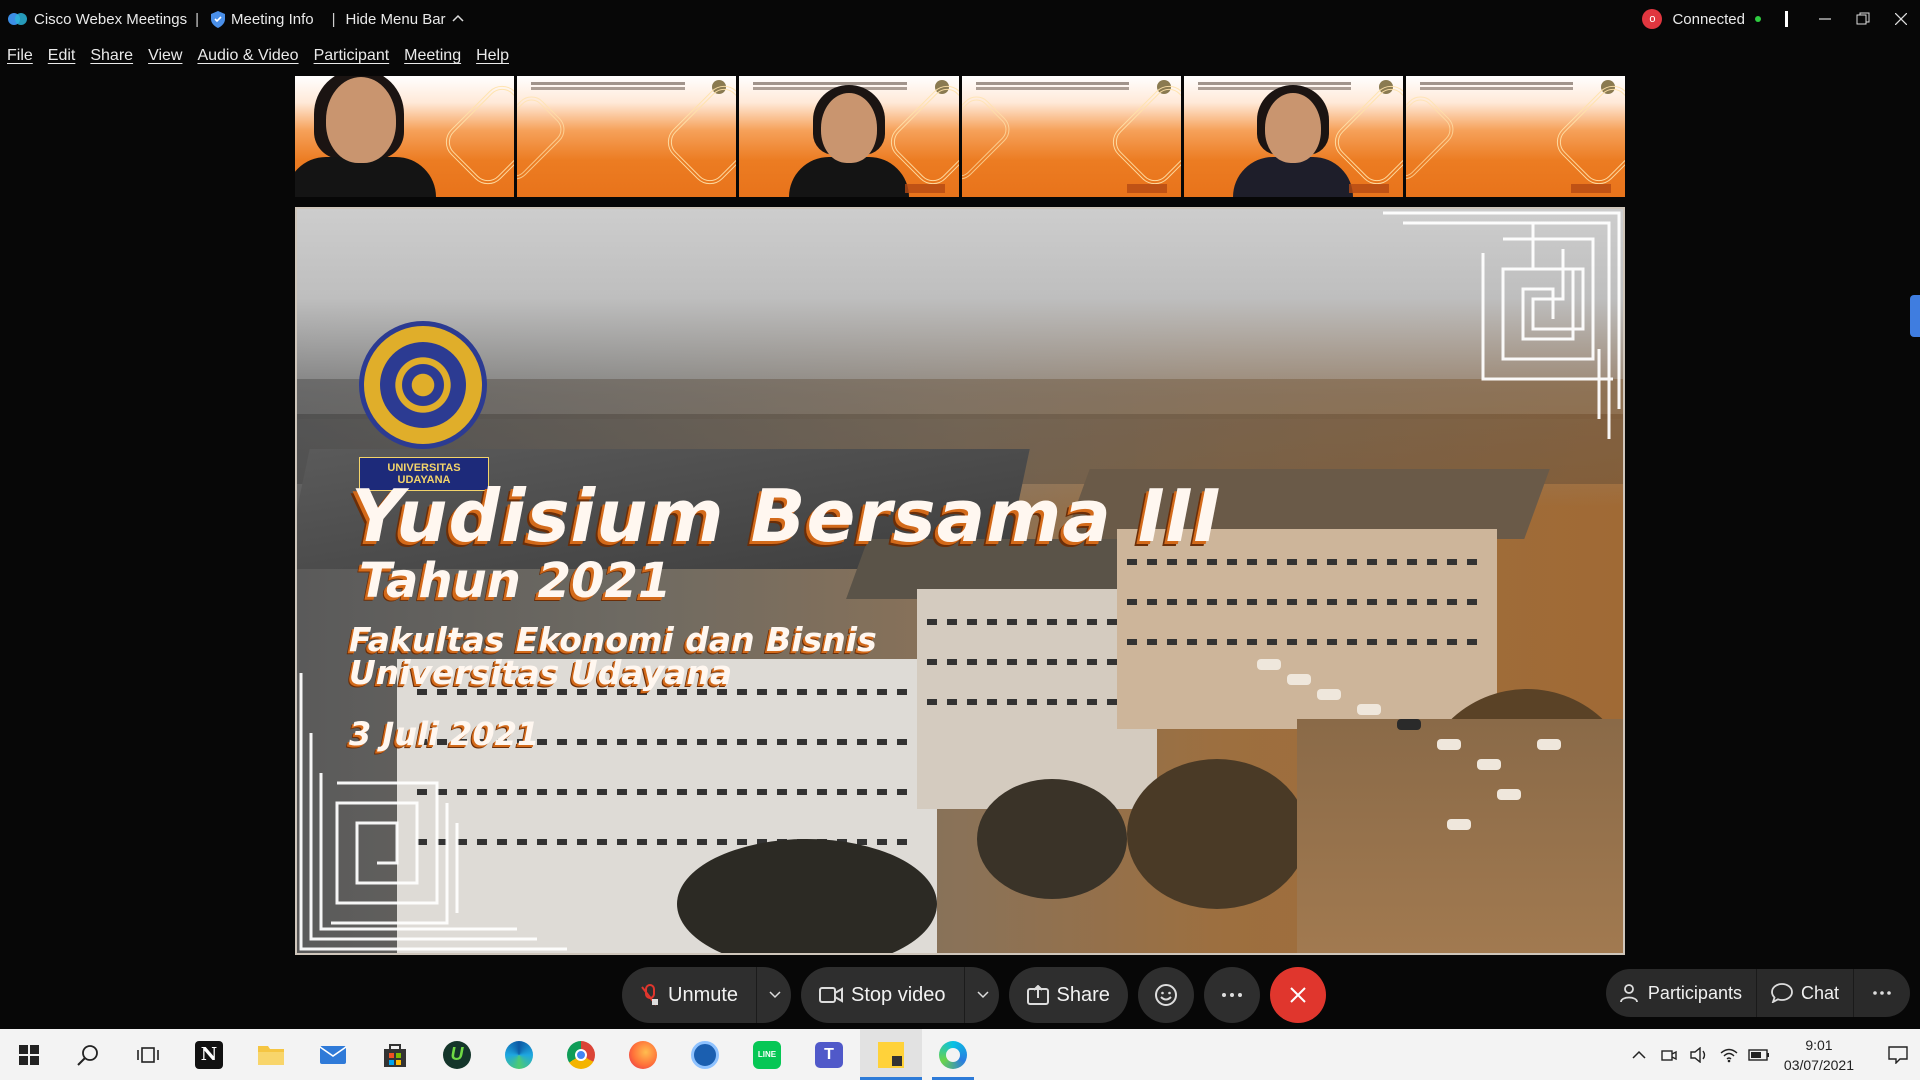  Describe the element at coordinates (271, 1054) in the screenshot. I see `taskbar-file-explorer` at that location.